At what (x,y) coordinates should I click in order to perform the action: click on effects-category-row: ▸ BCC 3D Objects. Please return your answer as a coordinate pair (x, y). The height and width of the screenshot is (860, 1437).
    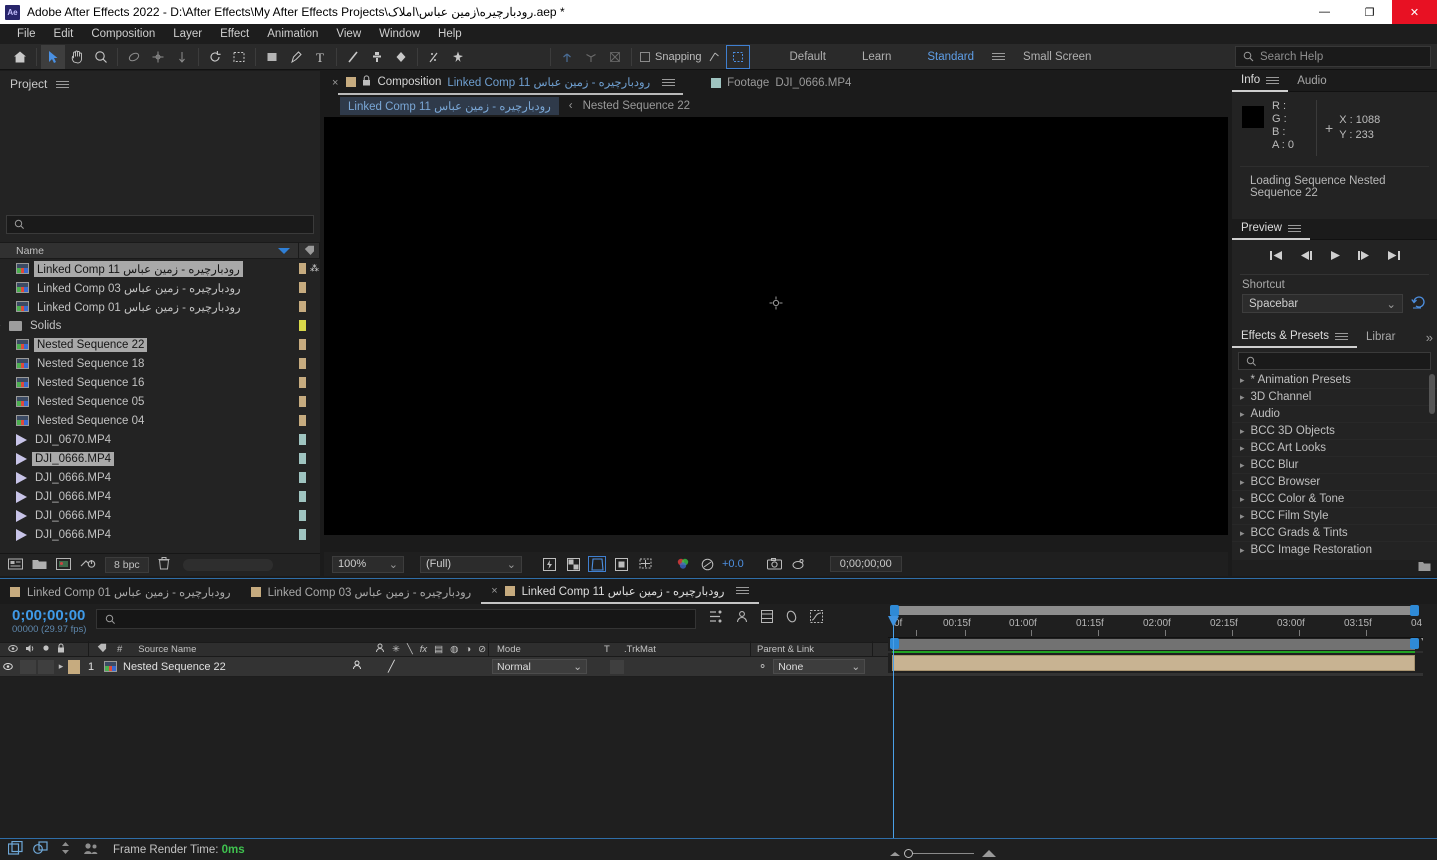
    Looking at the image, I should click on (1334, 431).